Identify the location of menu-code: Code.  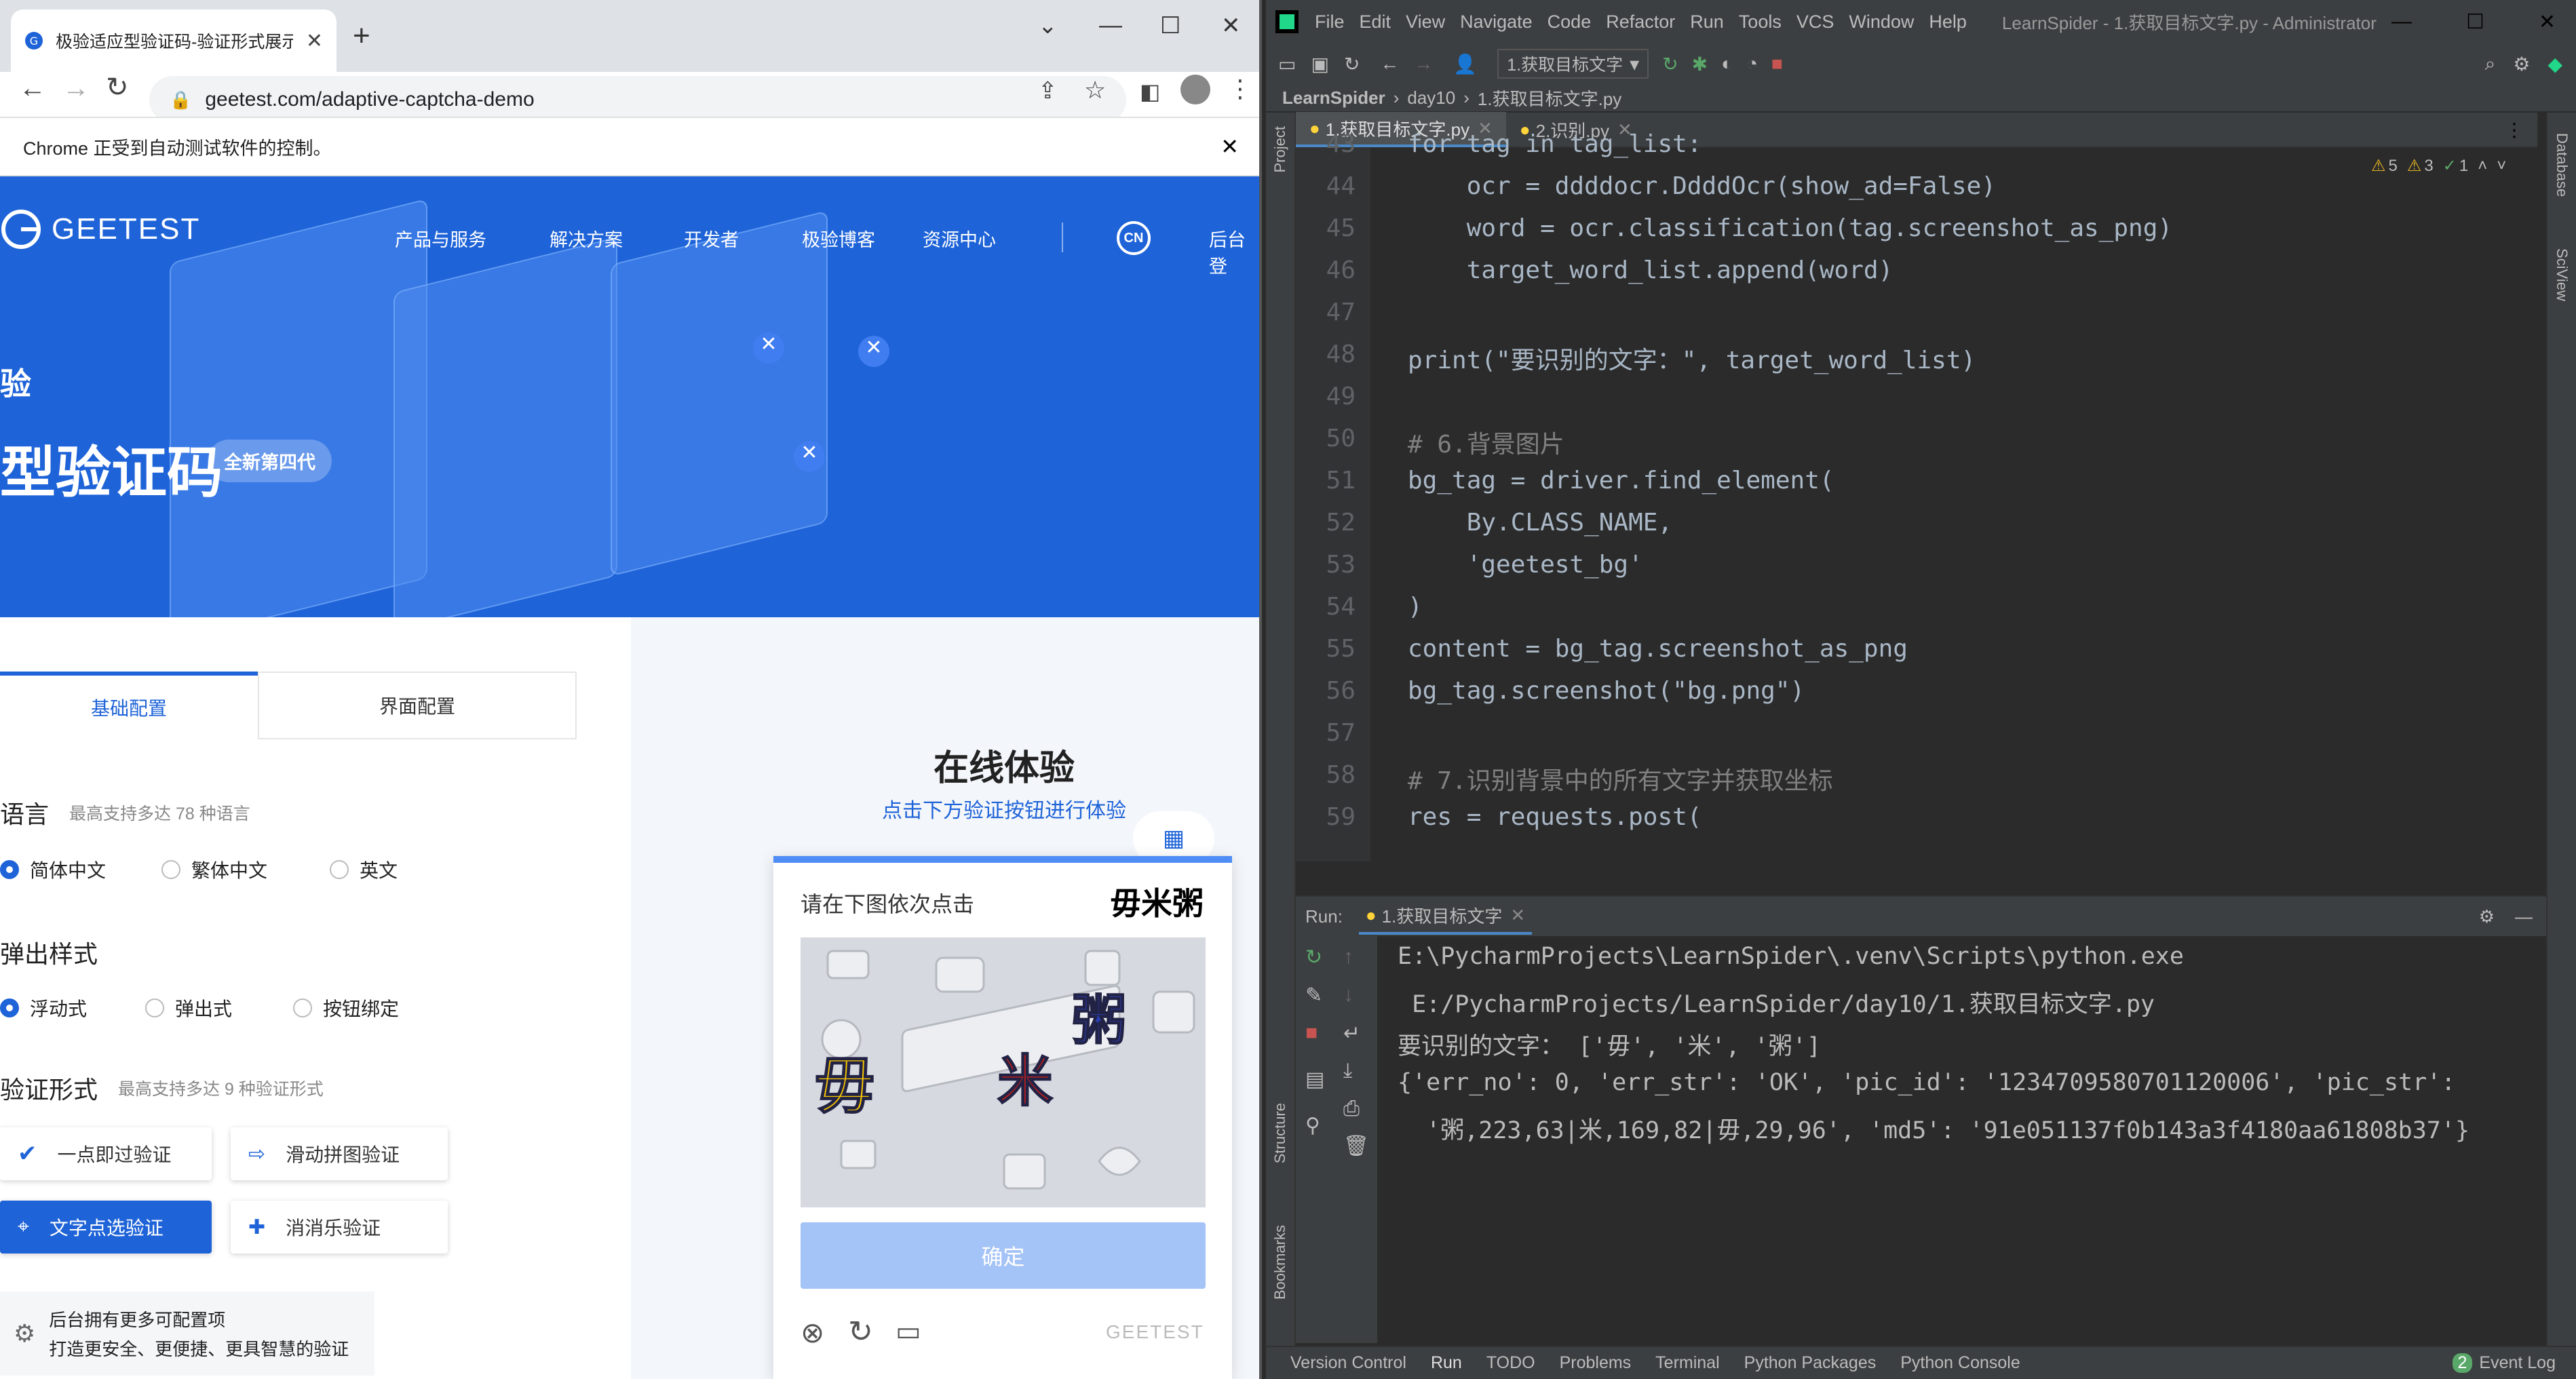
(1569, 22).